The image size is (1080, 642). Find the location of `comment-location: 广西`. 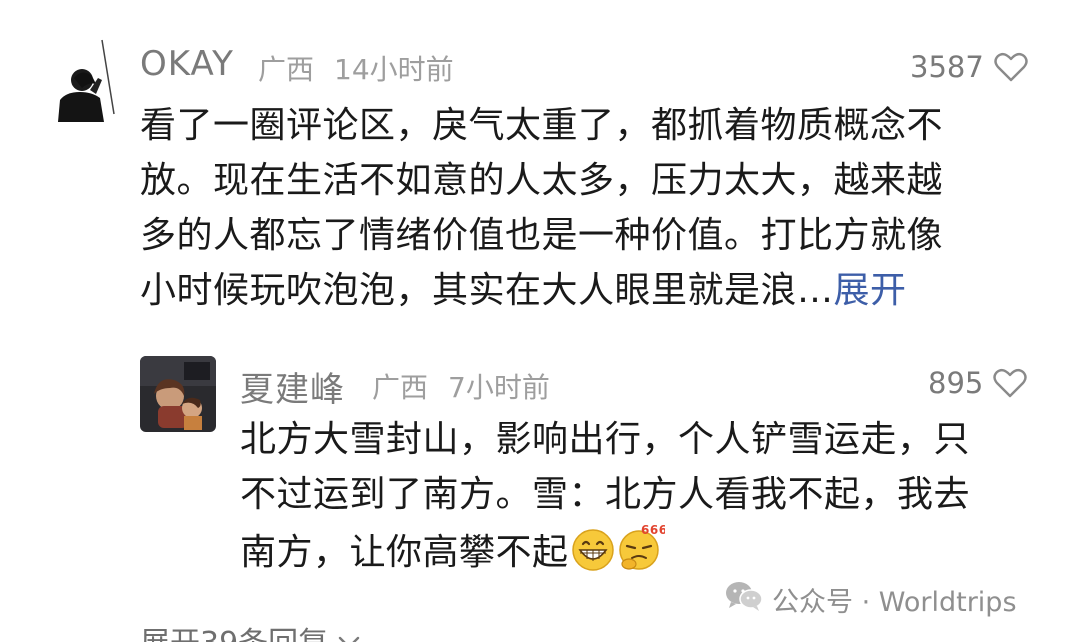

comment-location: 广西 is located at coordinates (286, 69).